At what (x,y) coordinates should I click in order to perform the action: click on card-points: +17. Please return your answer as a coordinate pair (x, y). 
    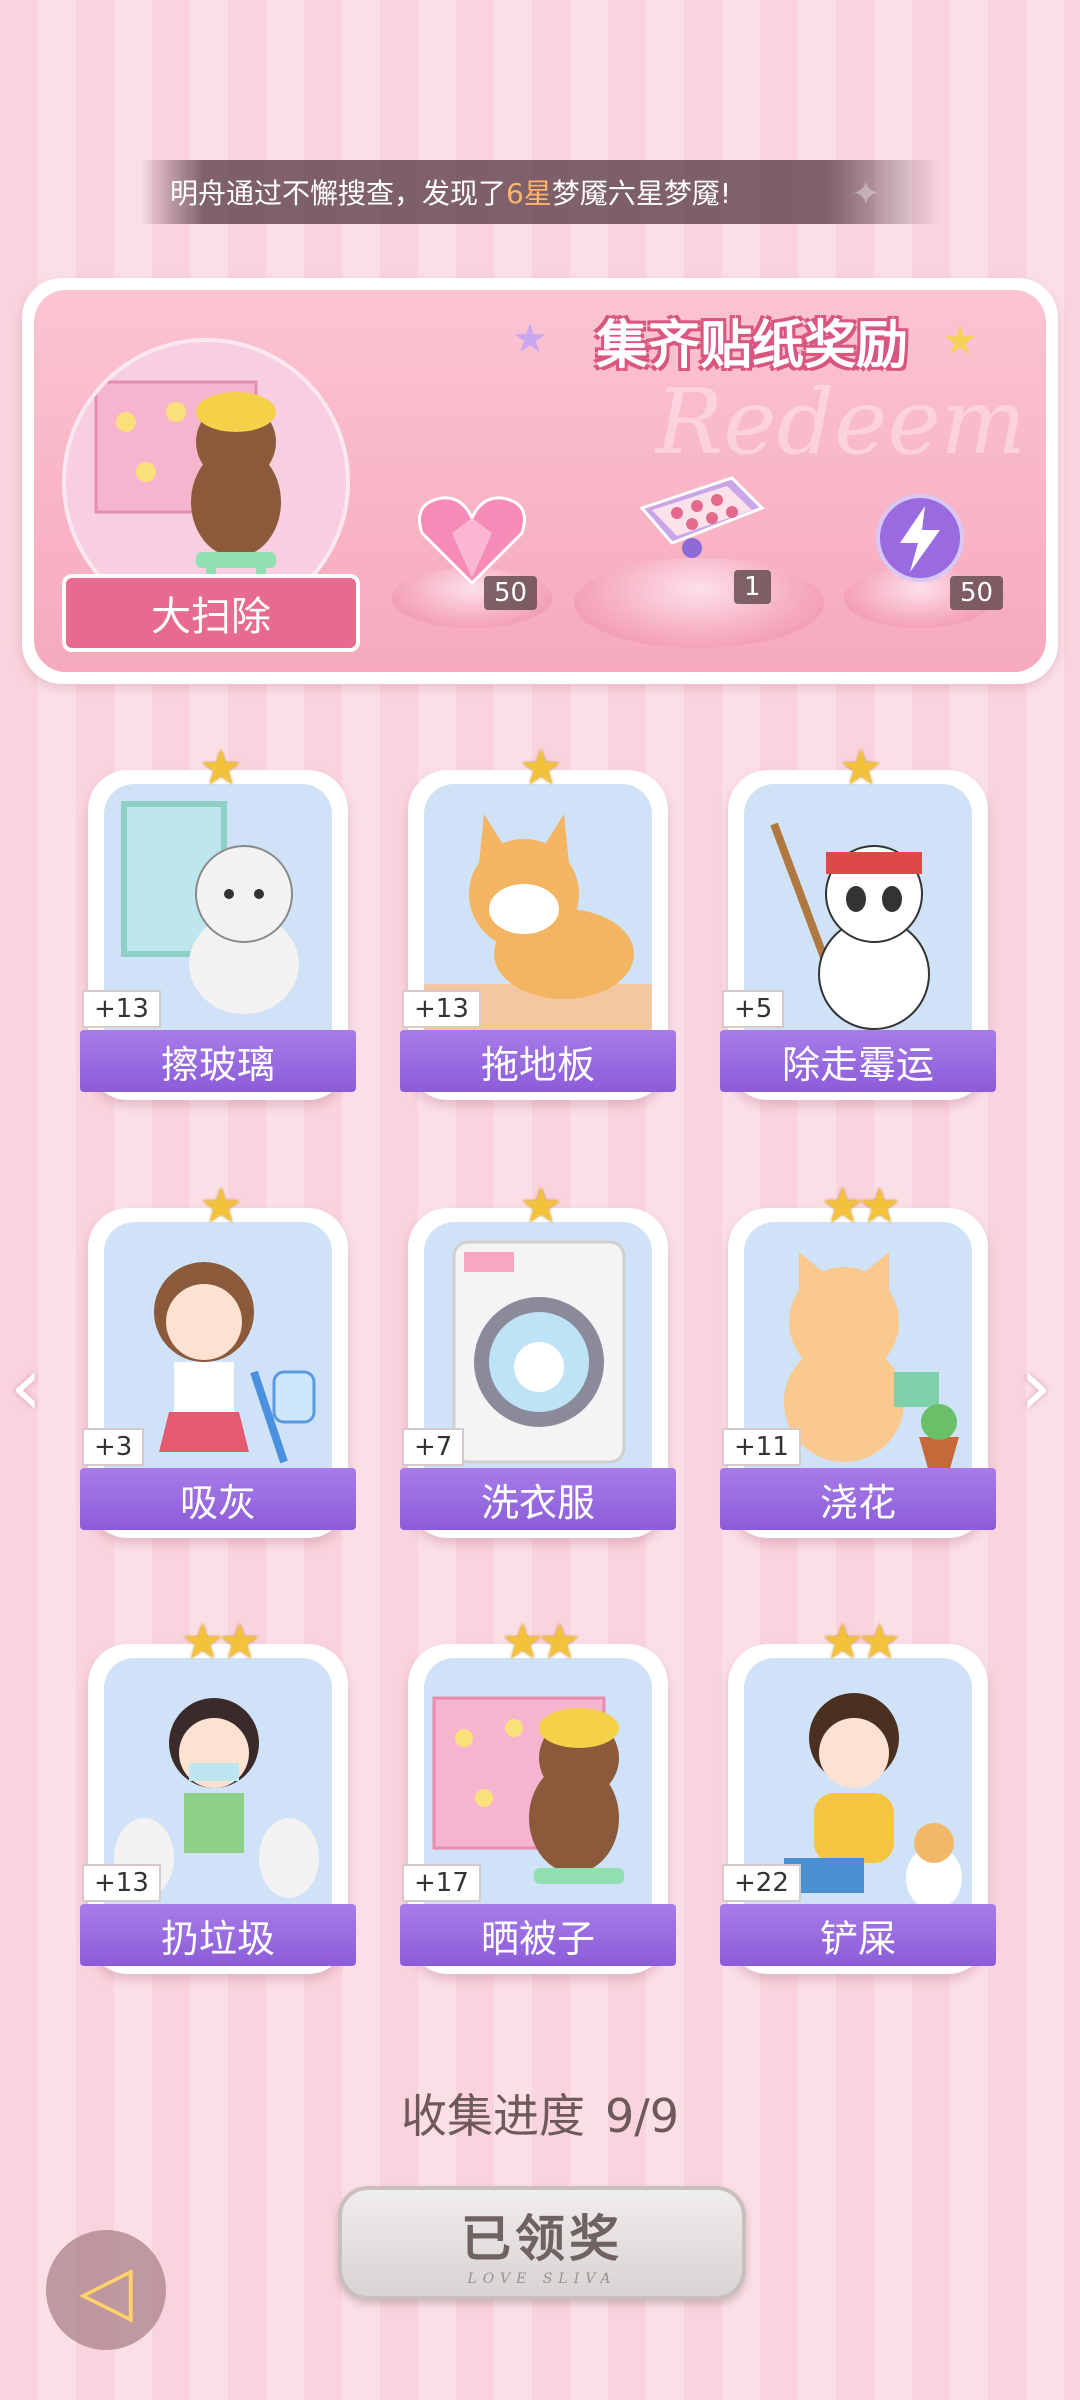
    Looking at the image, I should click on (441, 1883).